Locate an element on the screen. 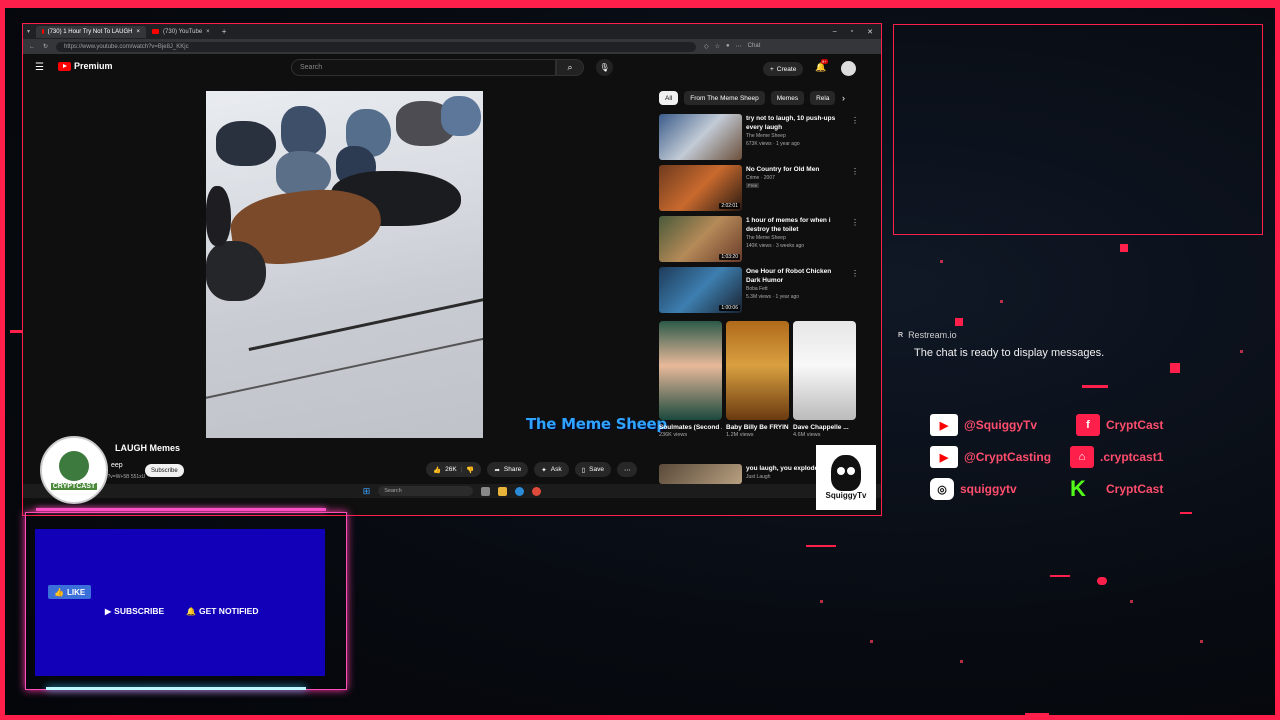  profile-icon: ● is located at coordinates (728, 46).